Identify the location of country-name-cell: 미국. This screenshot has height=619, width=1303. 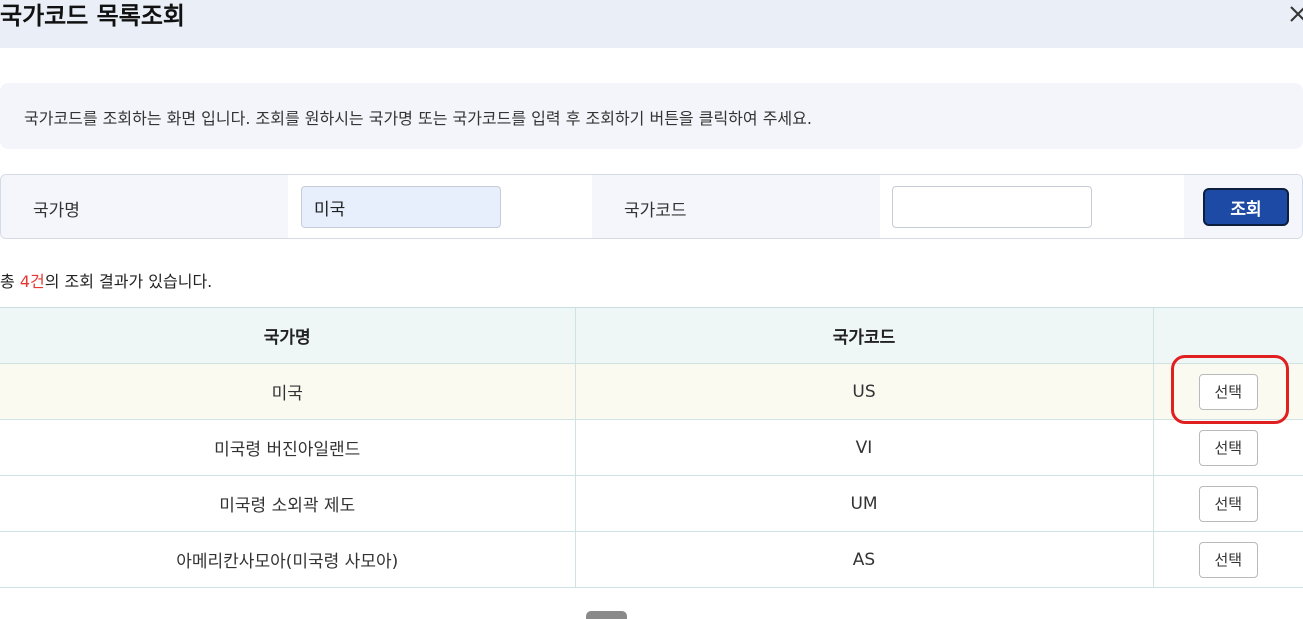
(288, 391).